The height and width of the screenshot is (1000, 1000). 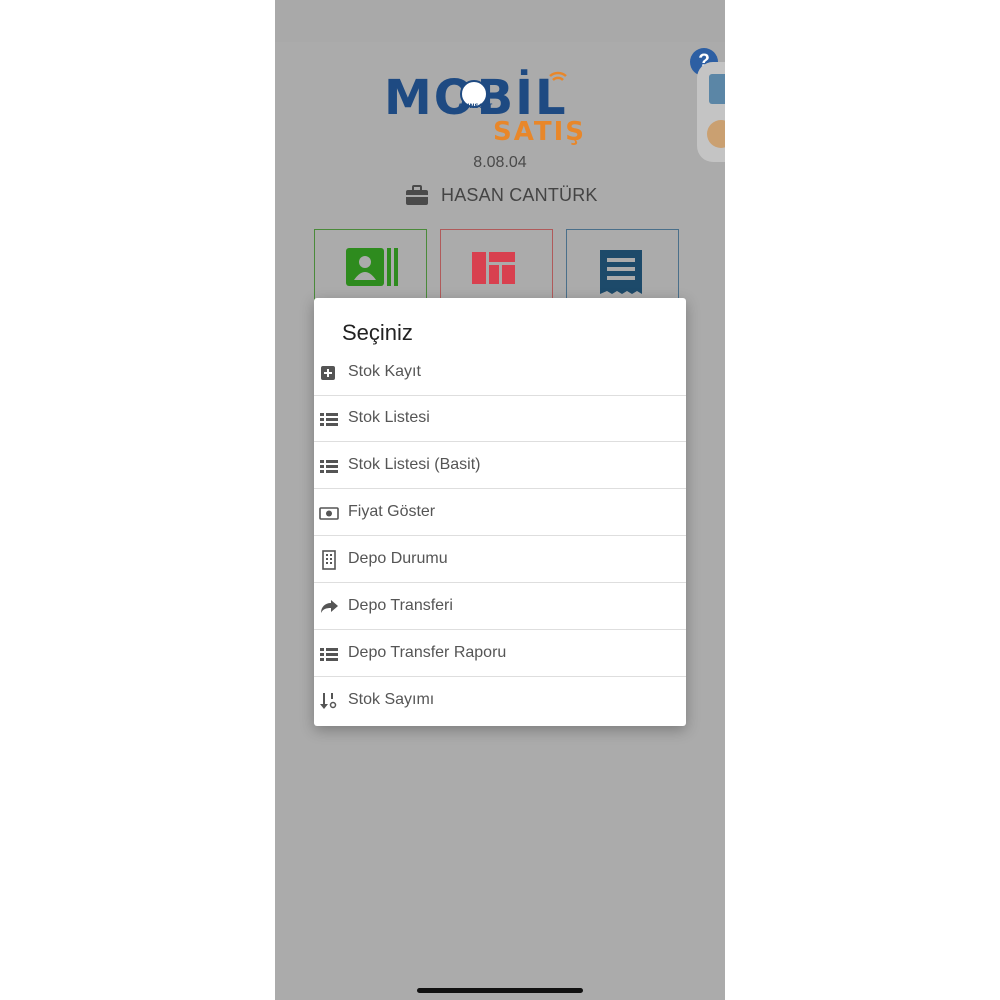 I want to click on money-icon, so click(x=329, y=513).